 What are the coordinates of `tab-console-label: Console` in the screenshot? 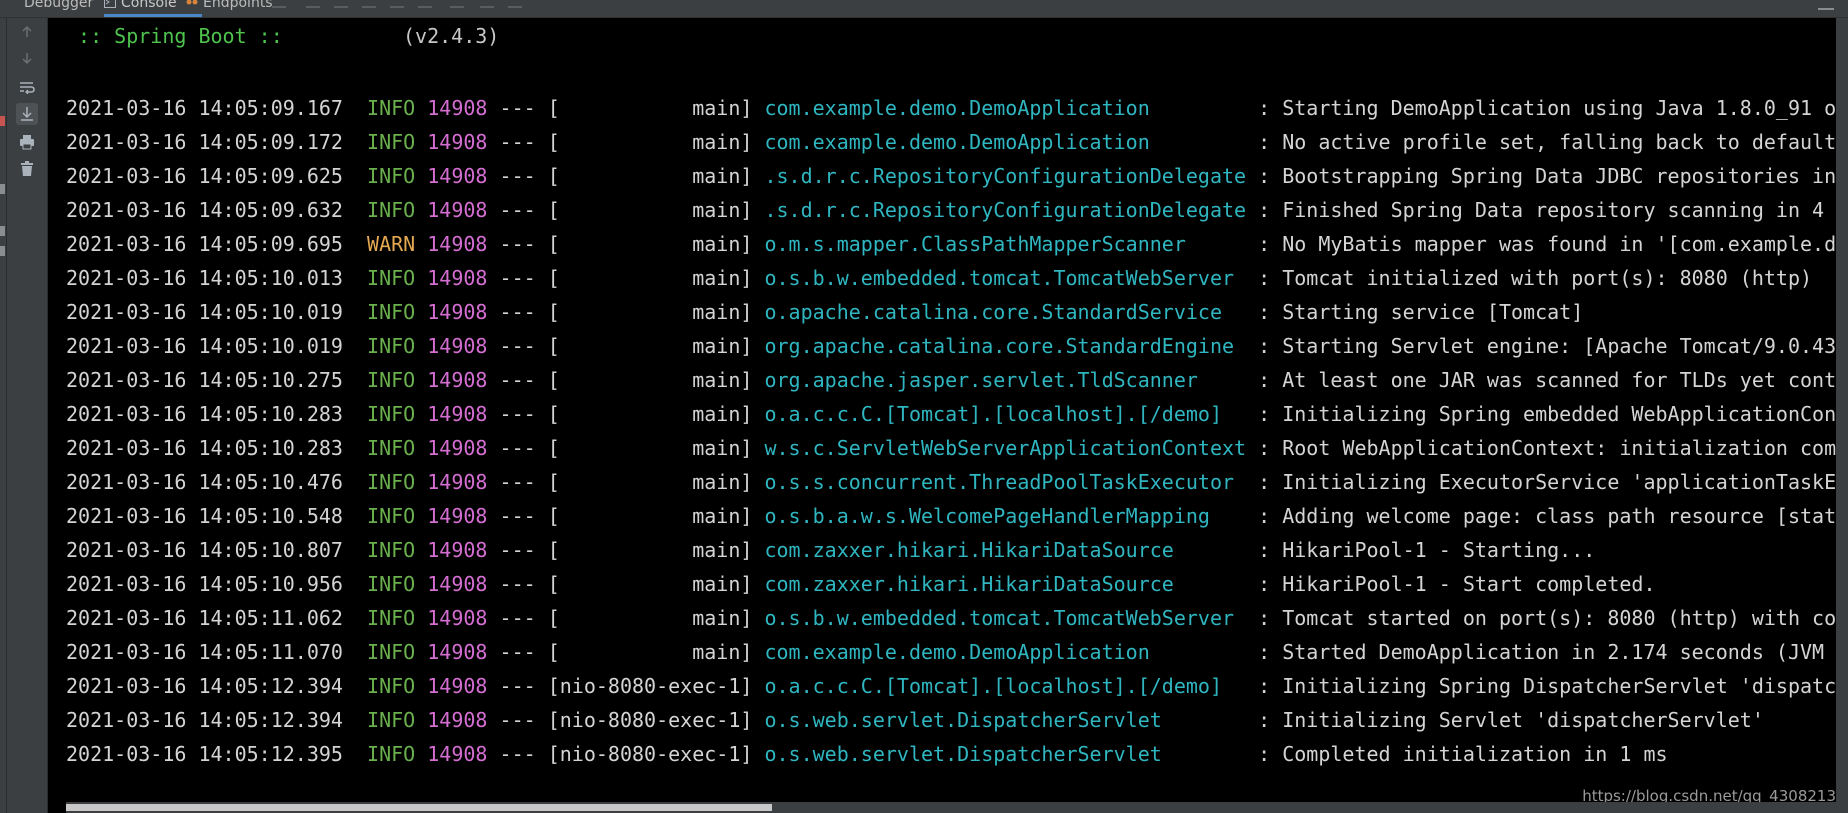 It's located at (149, 5).